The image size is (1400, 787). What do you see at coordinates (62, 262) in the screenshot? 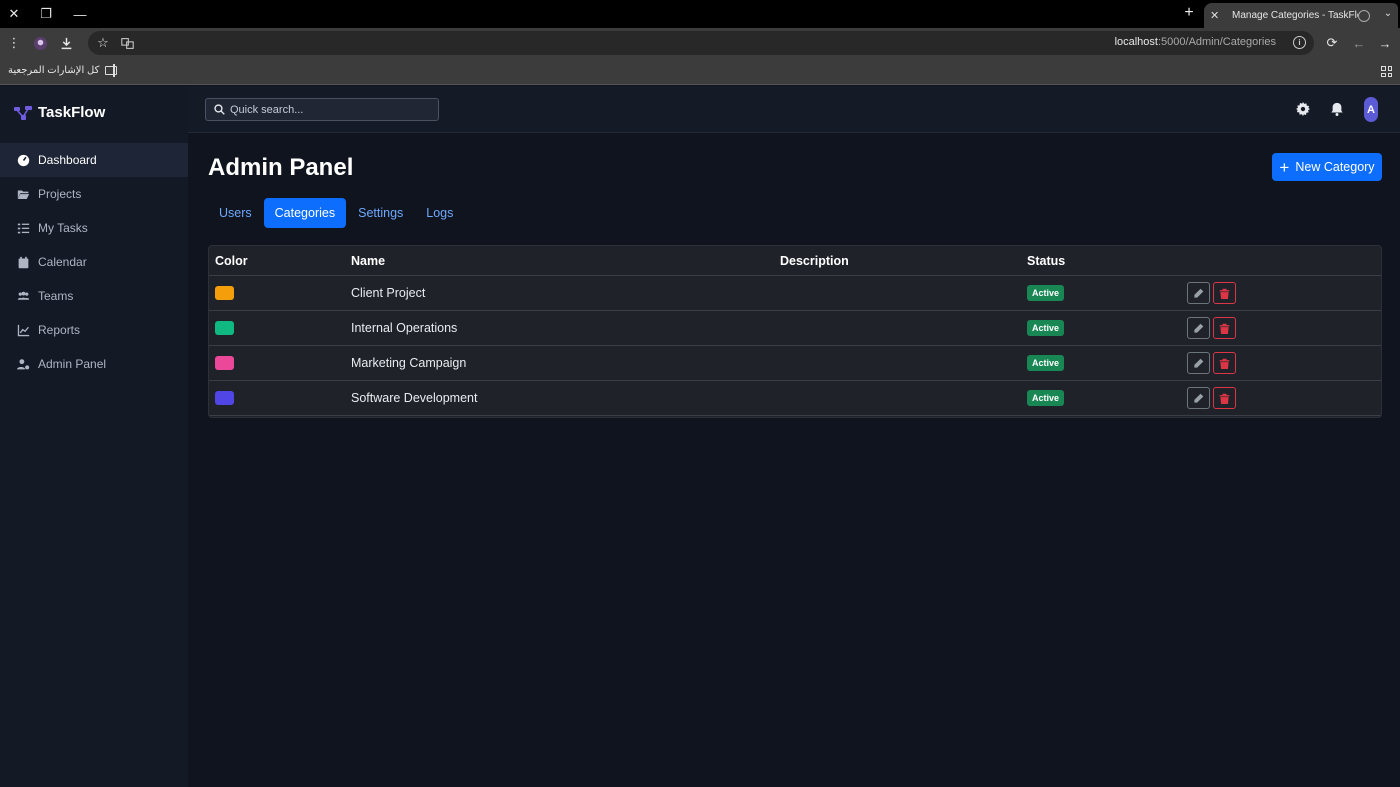
I see `sidebar-item-label: Calendar` at bounding box center [62, 262].